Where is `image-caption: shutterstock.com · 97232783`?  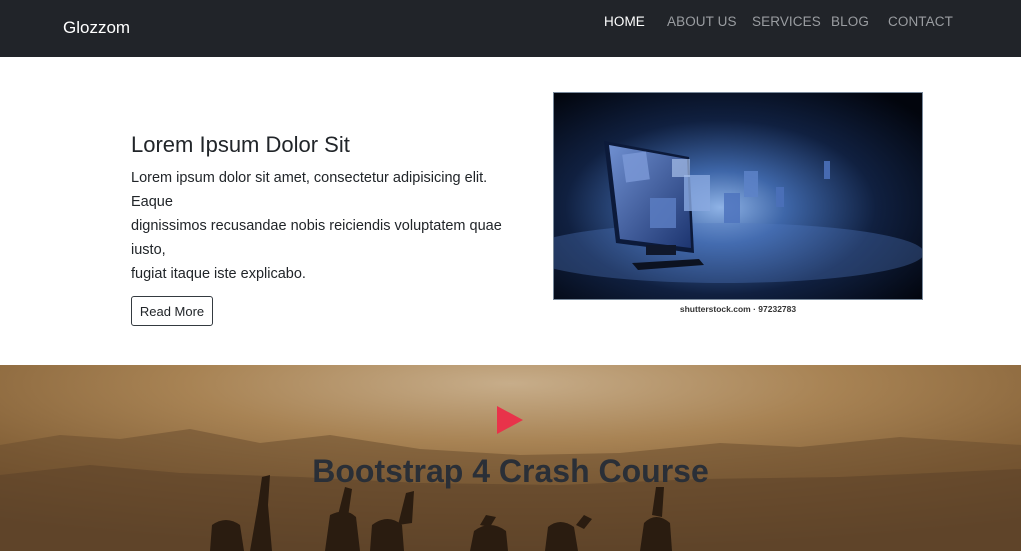
image-caption: shutterstock.com · 97232783 is located at coordinates (738, 309).